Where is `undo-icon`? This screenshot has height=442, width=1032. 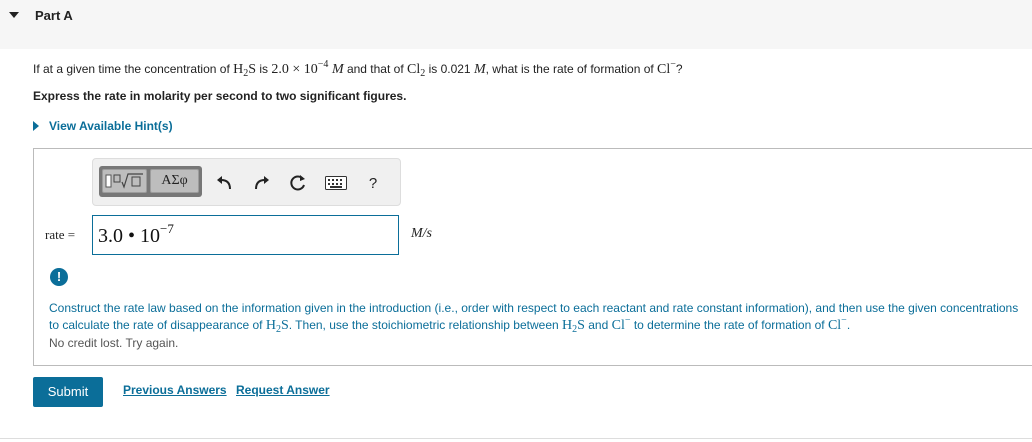
undo-icon is located at coordinates (224, 183).